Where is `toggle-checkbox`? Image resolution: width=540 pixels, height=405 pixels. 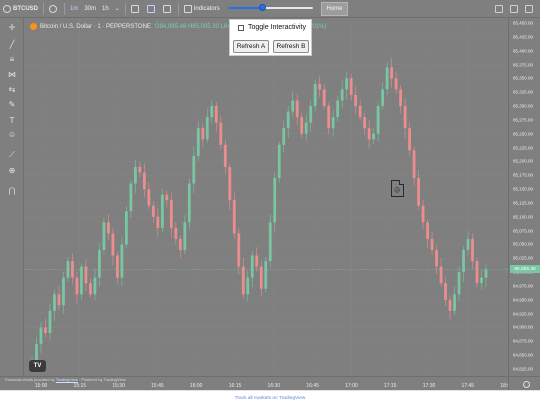
toggle-checkbox is located at coordinates (241, 27).